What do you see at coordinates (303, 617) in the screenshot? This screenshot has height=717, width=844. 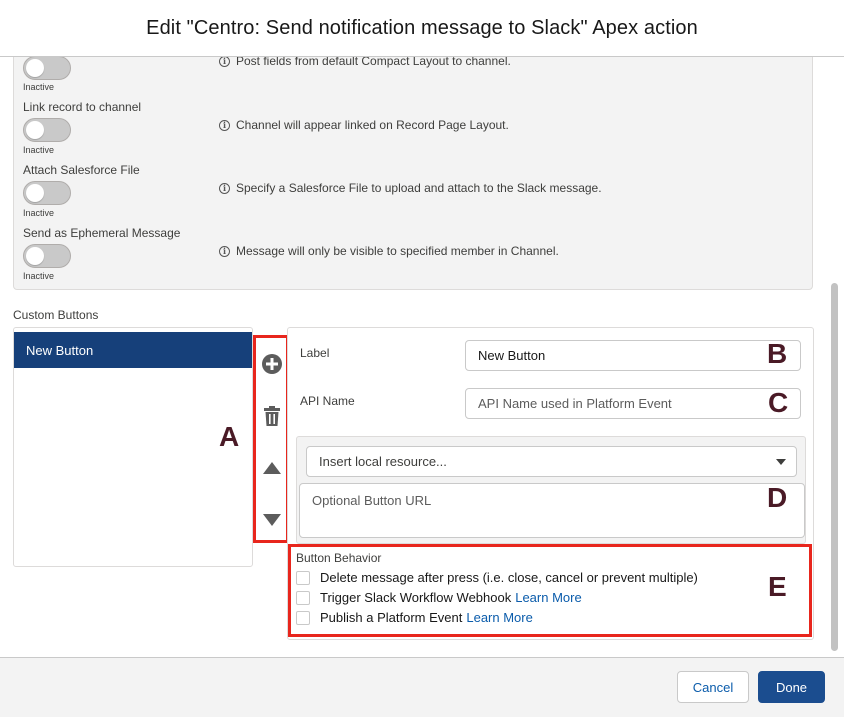 I see `publish-event-checkbox` at bounding box center [303, 617].